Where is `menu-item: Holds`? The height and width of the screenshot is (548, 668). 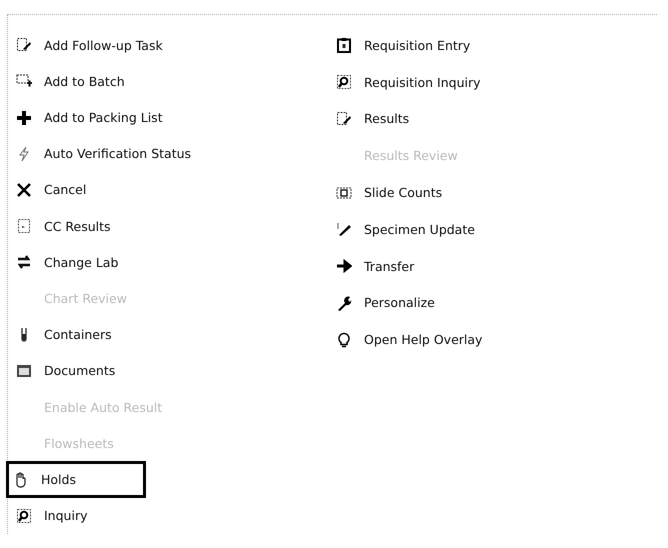 menu-item: Holds is located at coordinates (76, 479).